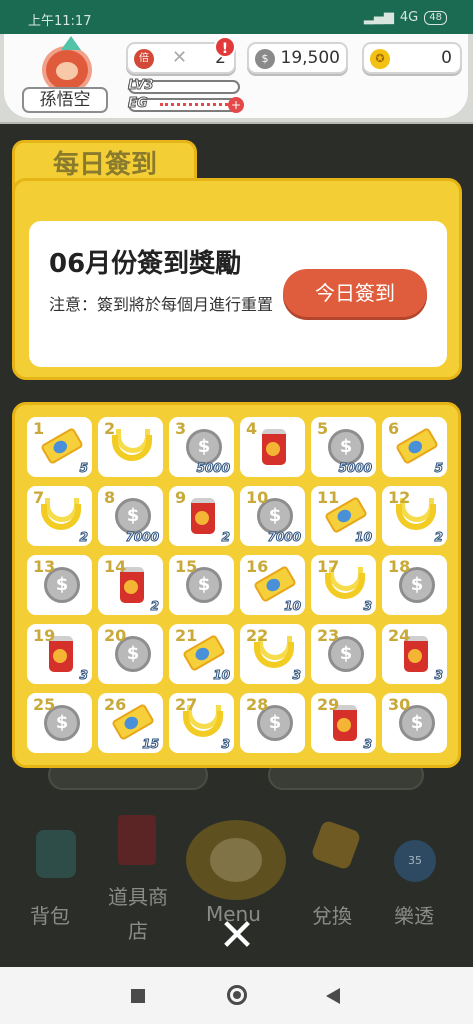 This screenshot has height=1024, width=473. Describe the element at coordinates (355, 293) in the screenshot. I see `signin-today-button: 今日簽到` at that location.